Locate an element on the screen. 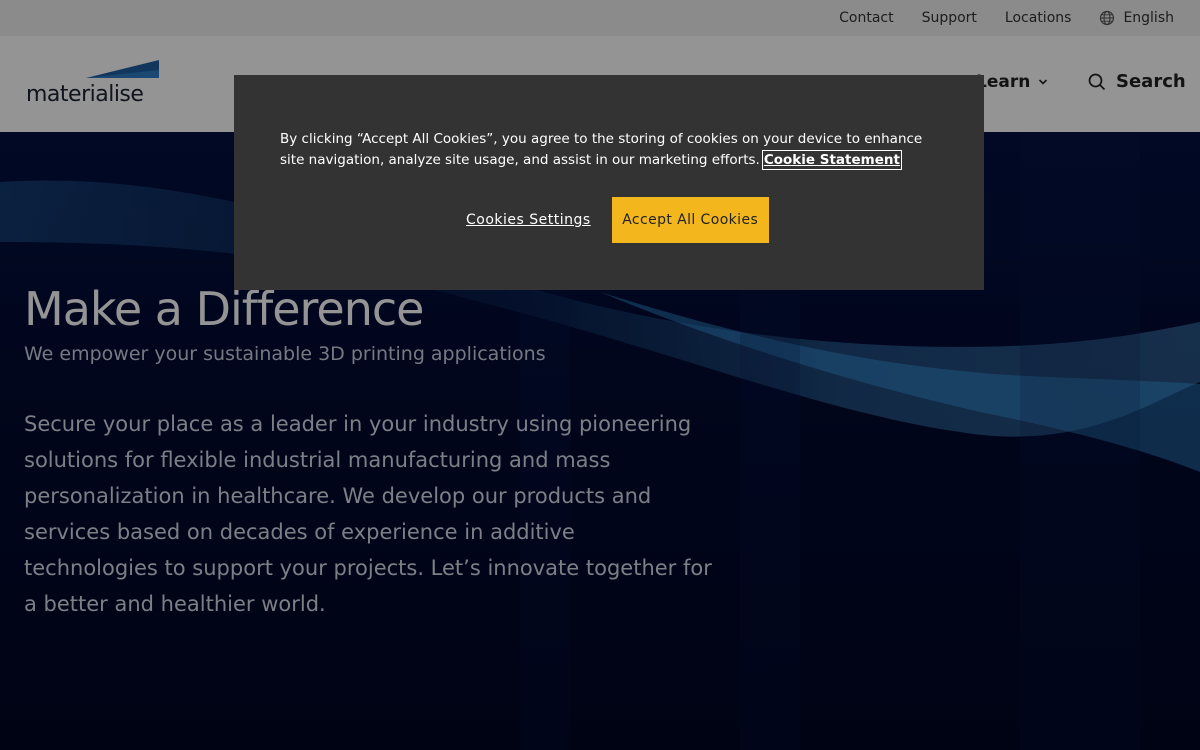  cookie-actions: Cookies Settings Accept All Cookies is located at coordinates (617, 220).